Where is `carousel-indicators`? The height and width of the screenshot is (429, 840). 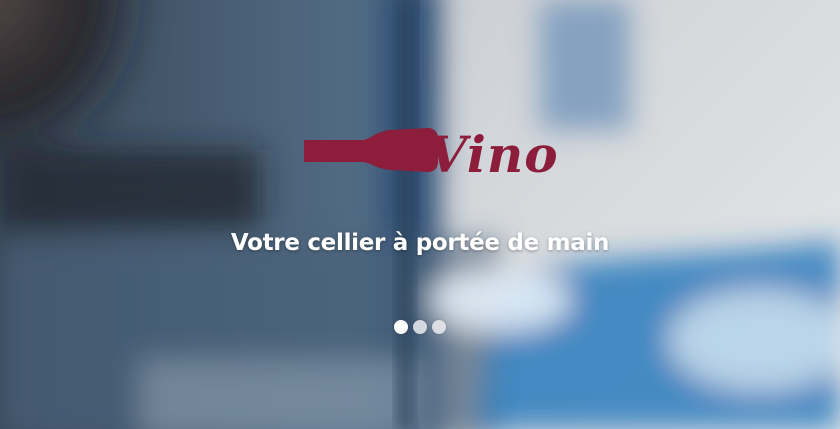 carousel-indicators is located at coordinates (420, 327).